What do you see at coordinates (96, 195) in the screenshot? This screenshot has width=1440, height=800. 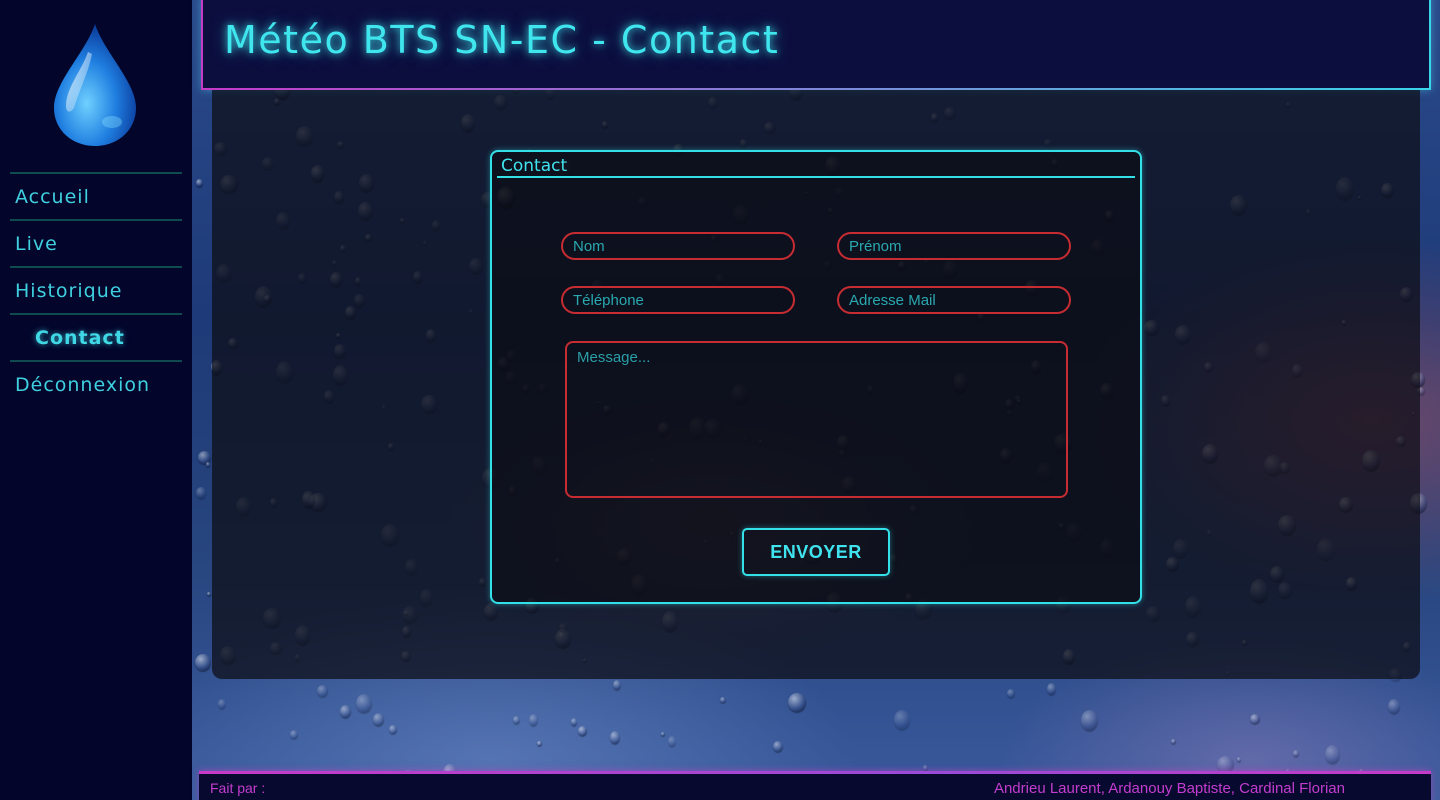 I see `nav-item-accueil: Accueil` at bounding box center [96, 195].